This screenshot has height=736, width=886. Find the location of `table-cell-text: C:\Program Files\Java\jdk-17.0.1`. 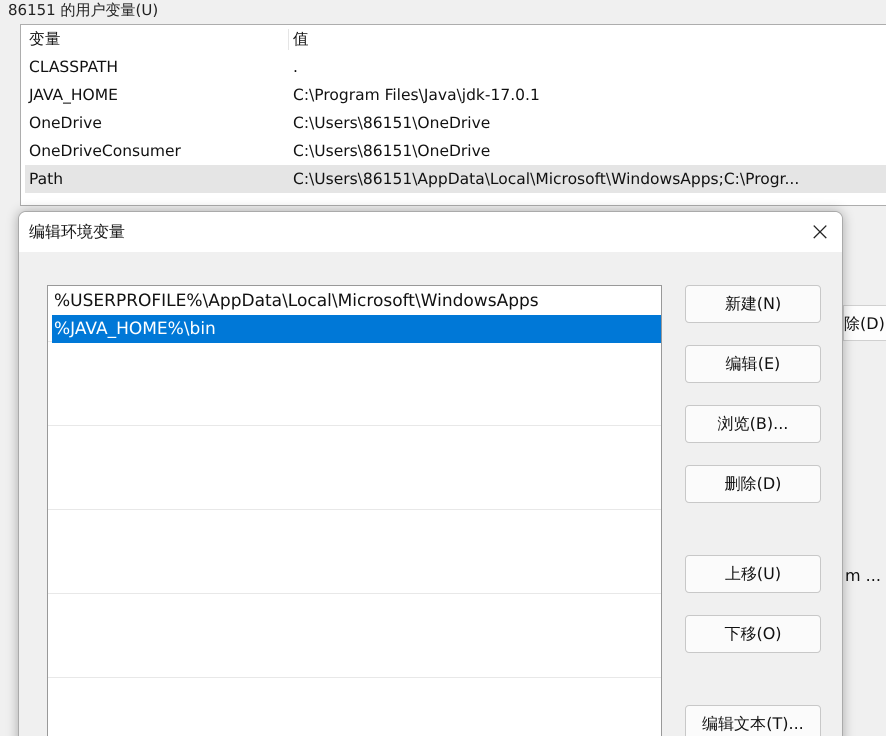

table-cell-text: C:\Program Files\Java\jdk-17.0.1 is located at coordinates (416, 95).